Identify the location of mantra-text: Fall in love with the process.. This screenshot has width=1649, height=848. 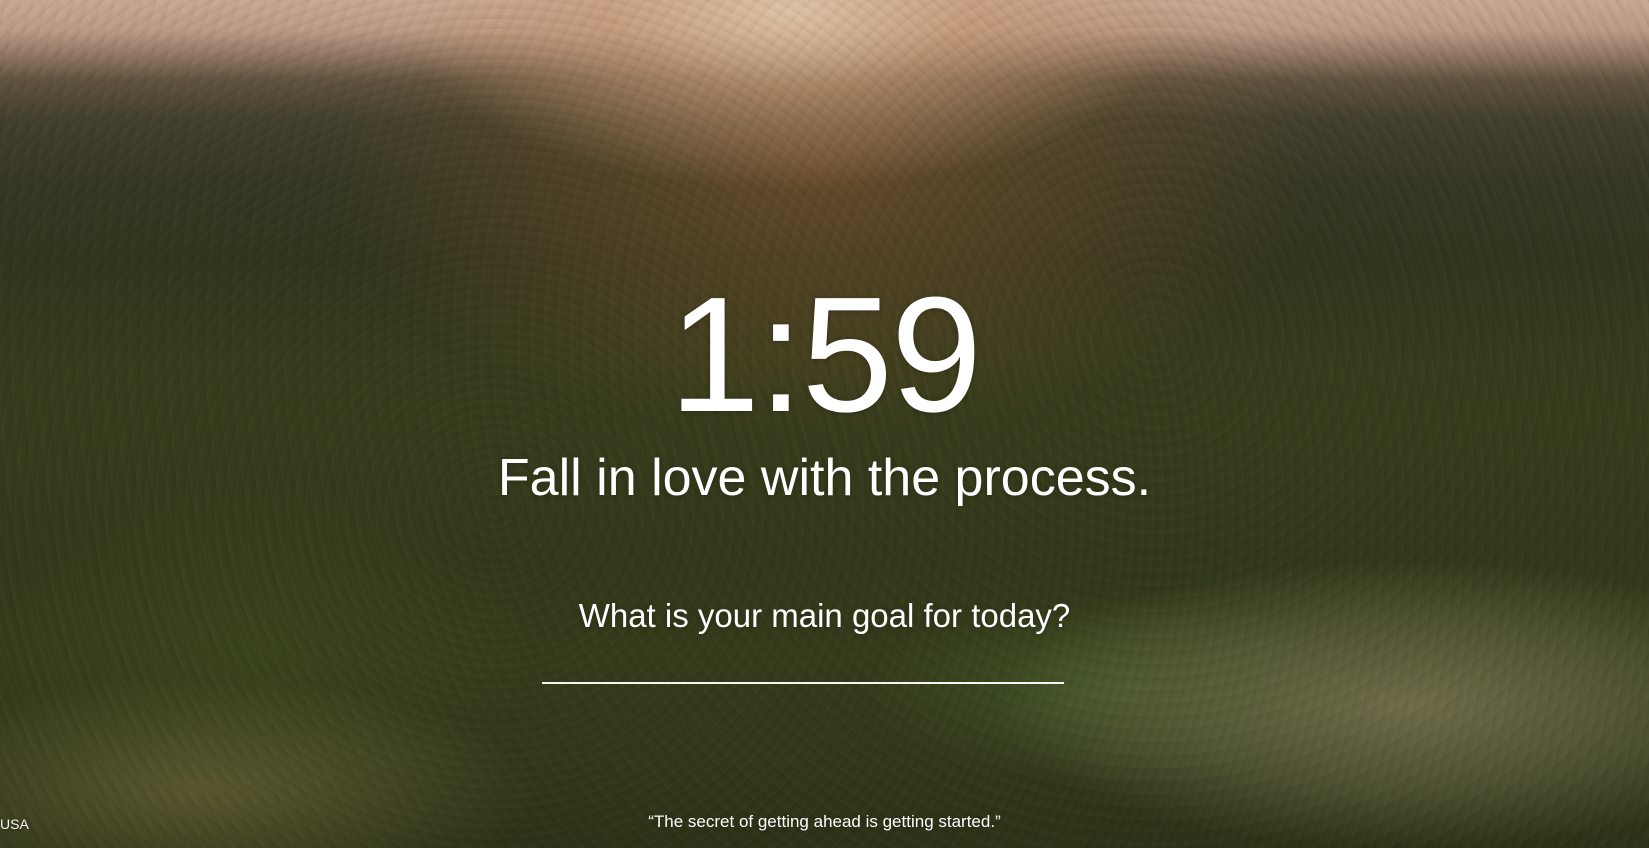
(824, 478).